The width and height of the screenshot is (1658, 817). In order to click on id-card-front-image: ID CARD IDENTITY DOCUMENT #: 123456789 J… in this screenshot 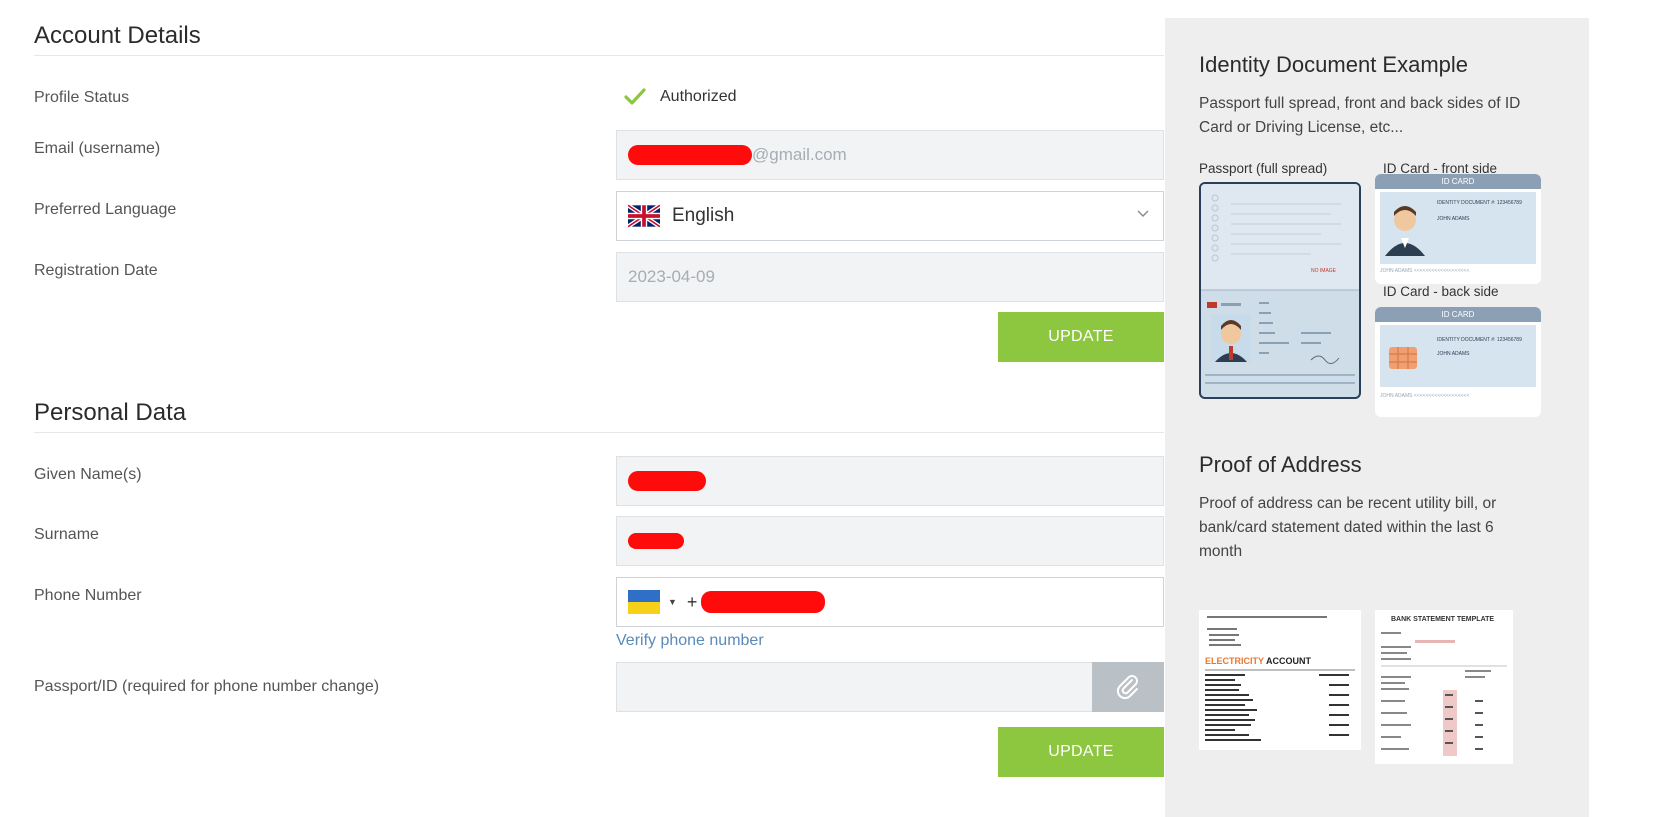, I will do `click(1458, 229)`.